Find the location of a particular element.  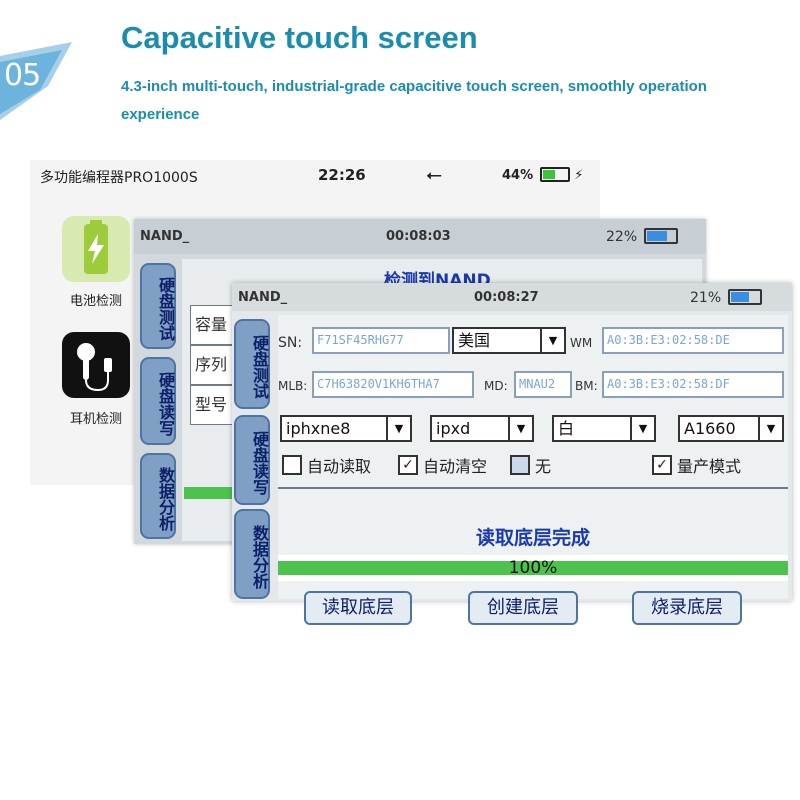

model-label: 型号 is located at coordinates (213, 405).